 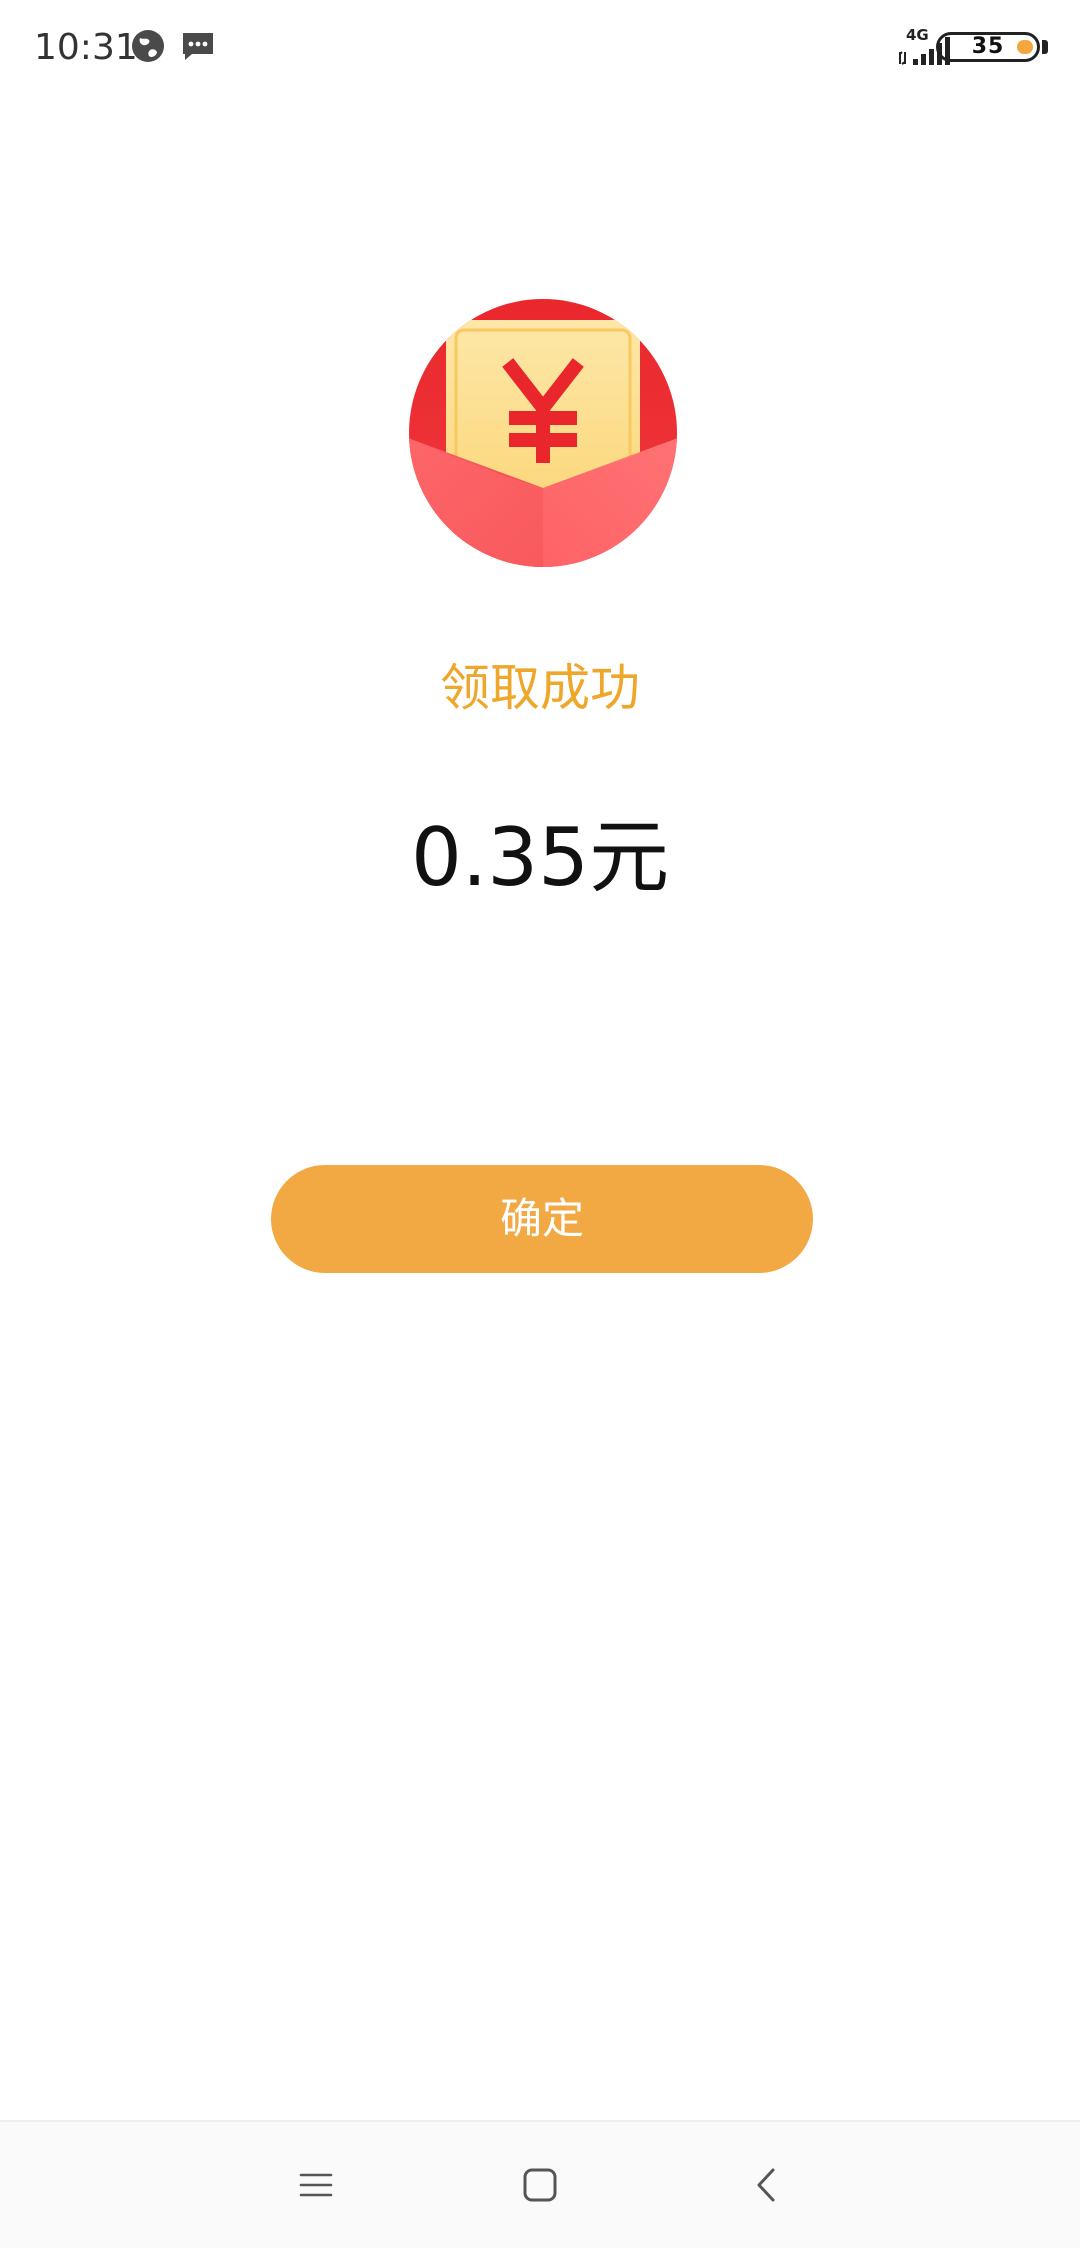 I want to click on home-button, so click(x=540, y=2187).